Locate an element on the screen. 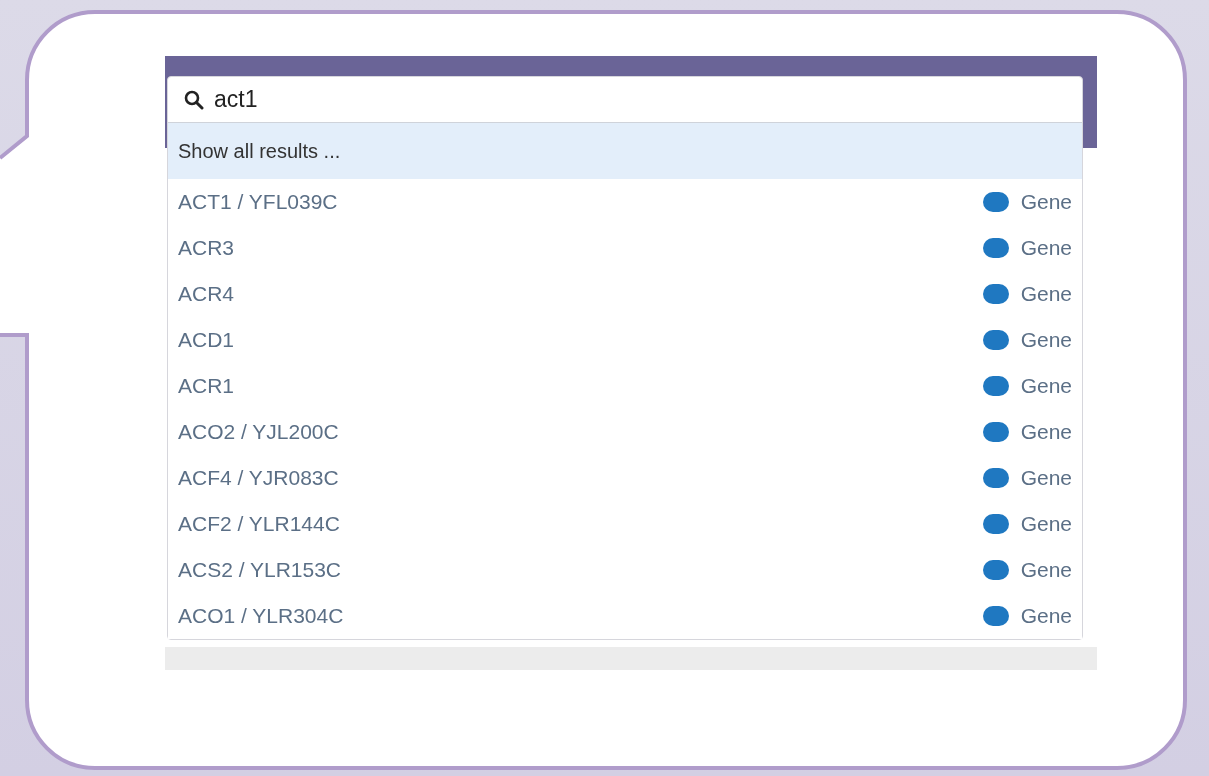  result-name: ACR3 is located at coordinates (206, 248).